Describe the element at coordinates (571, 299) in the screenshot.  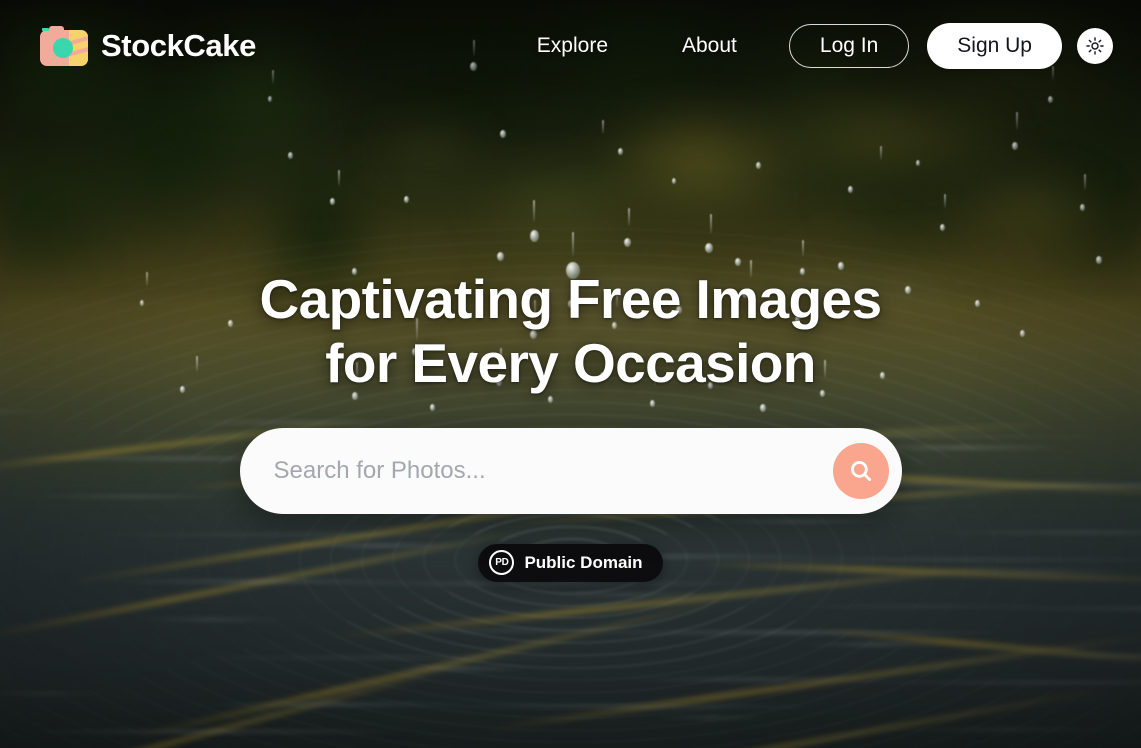
I see `headline-line-1: Captivating Free Images` at that location.